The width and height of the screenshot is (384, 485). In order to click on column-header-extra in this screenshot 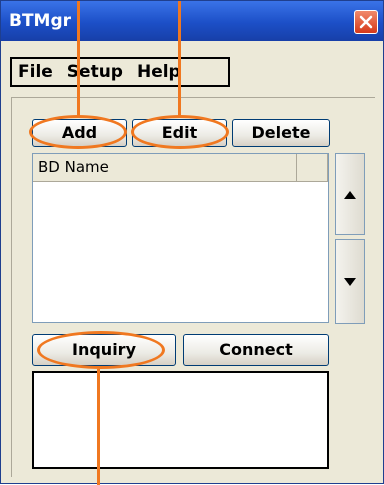, I will do `click(312, 167)`.